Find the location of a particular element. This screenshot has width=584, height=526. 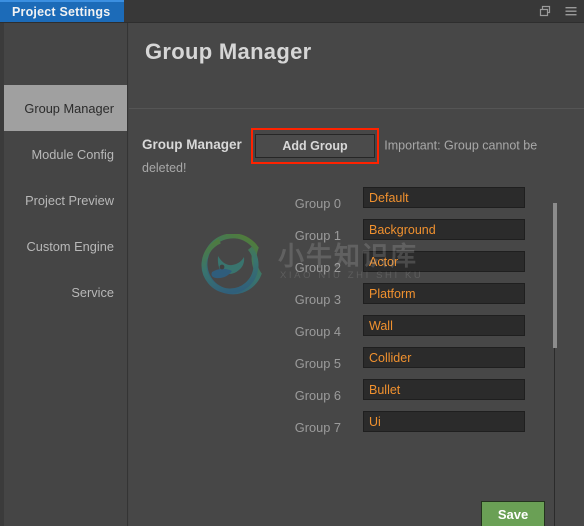

add-group-button: Add Group is located at coordinates (315, 146).